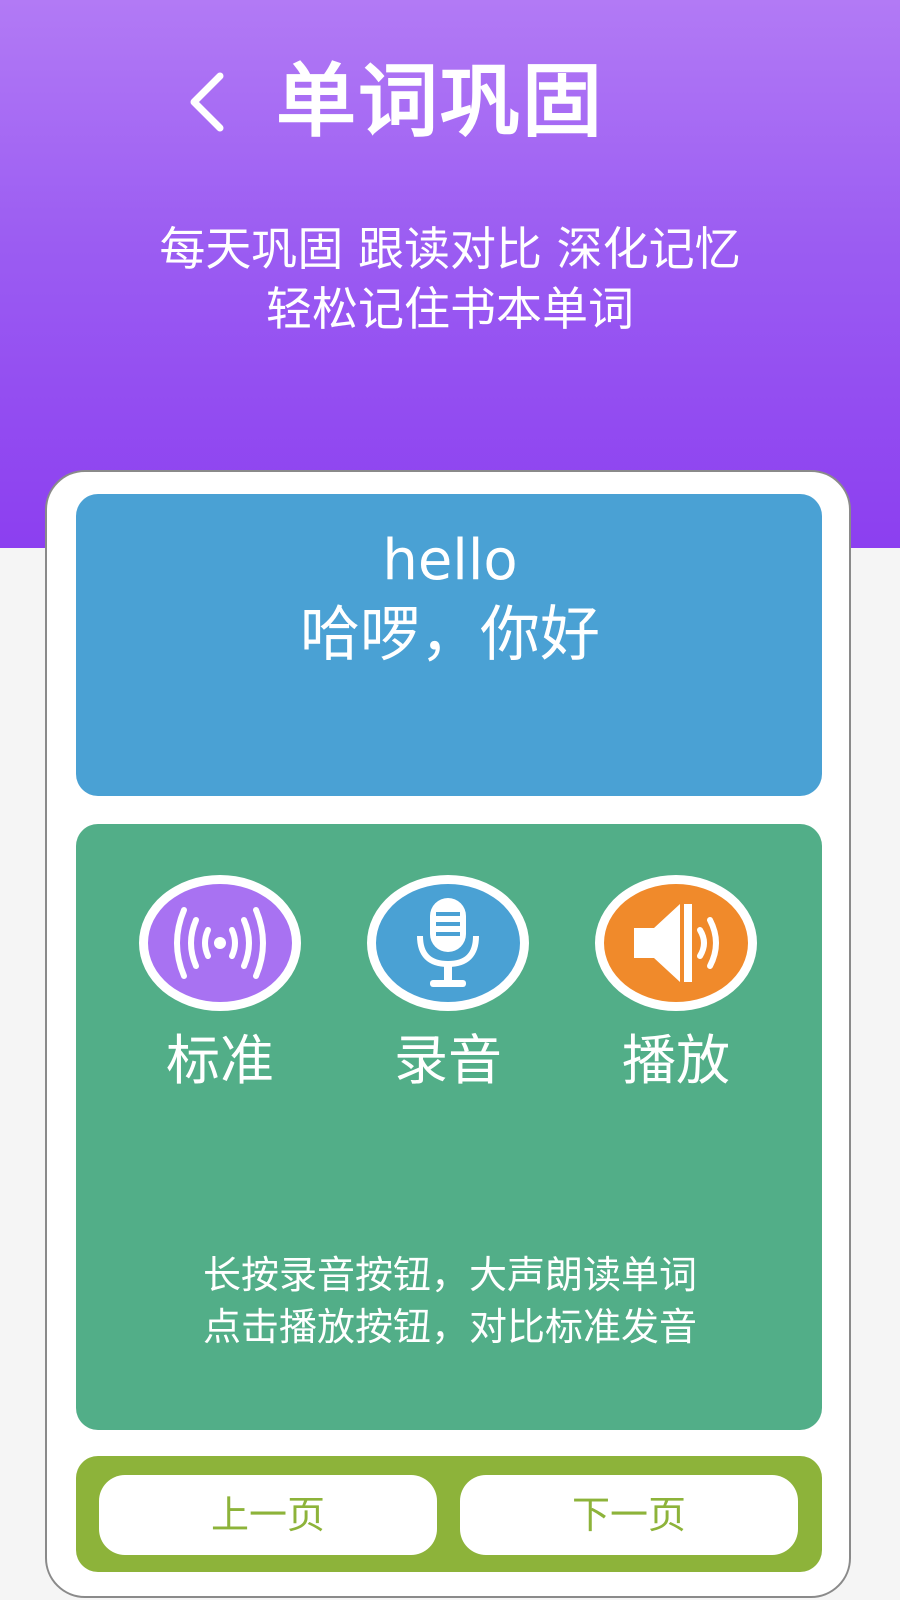 Image resolution: width=900 pixels, height=1600 pixels. What do you see at coordinates (450, 249) in the screenshot?
I see `subtitle-line1: 每天巩固 跟读对比 深化记忆` at bounding box center [450, 249].